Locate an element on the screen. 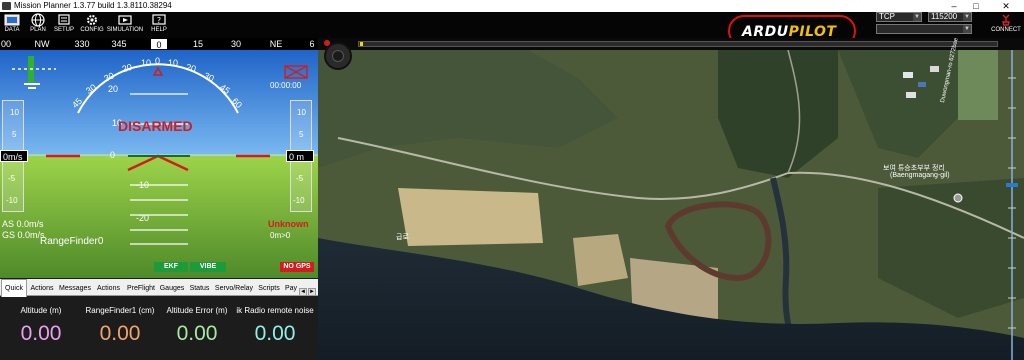 The width and height of the screenshot is (1024, 360). flight-time: 00:00:00 is located at coordinates (286, 85).